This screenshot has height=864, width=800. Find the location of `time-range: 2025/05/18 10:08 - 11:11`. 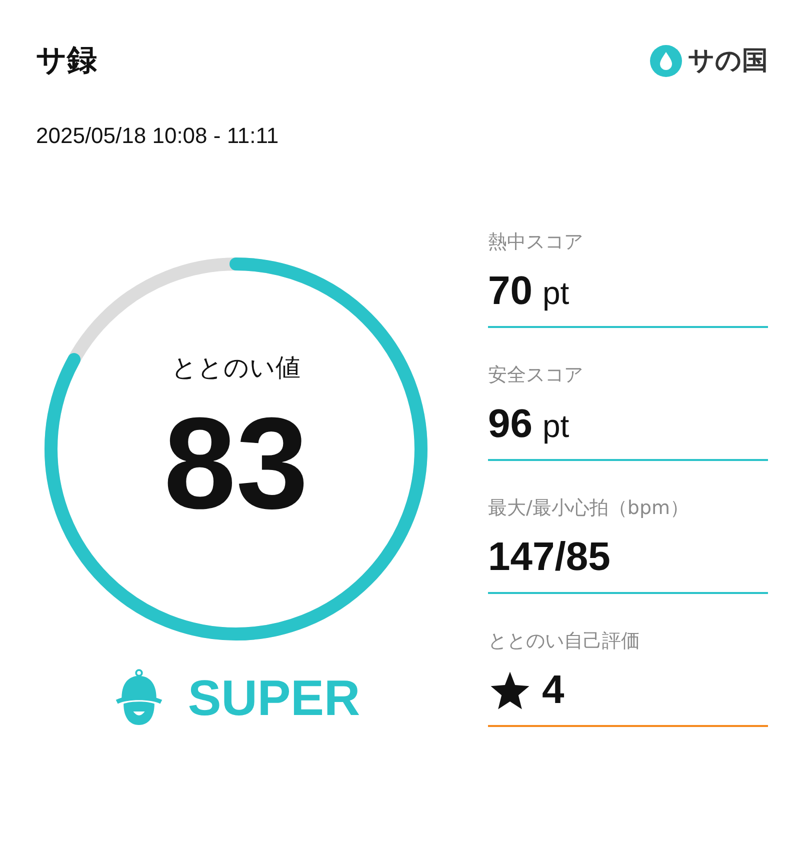

time-range: 2025/05/18 10:08 - 11:11 is located at coordinates (158, 136).